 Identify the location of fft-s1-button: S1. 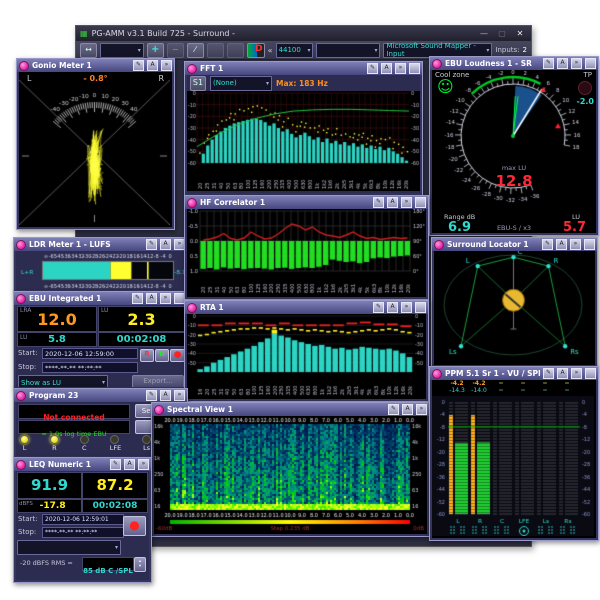
(198, 83).